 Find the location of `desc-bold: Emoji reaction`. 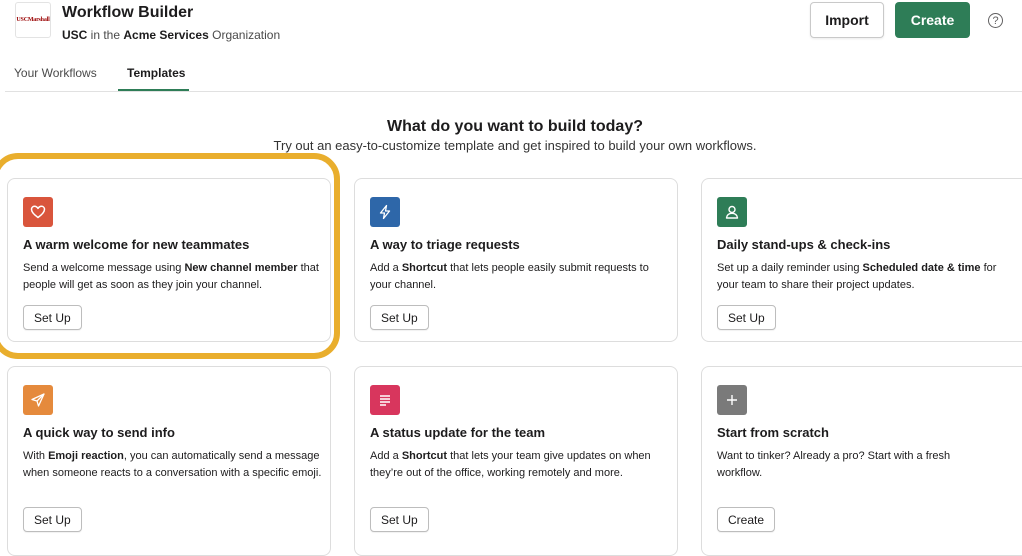

desc-bold: Emoji reaction is located at coordinates (86, 456).